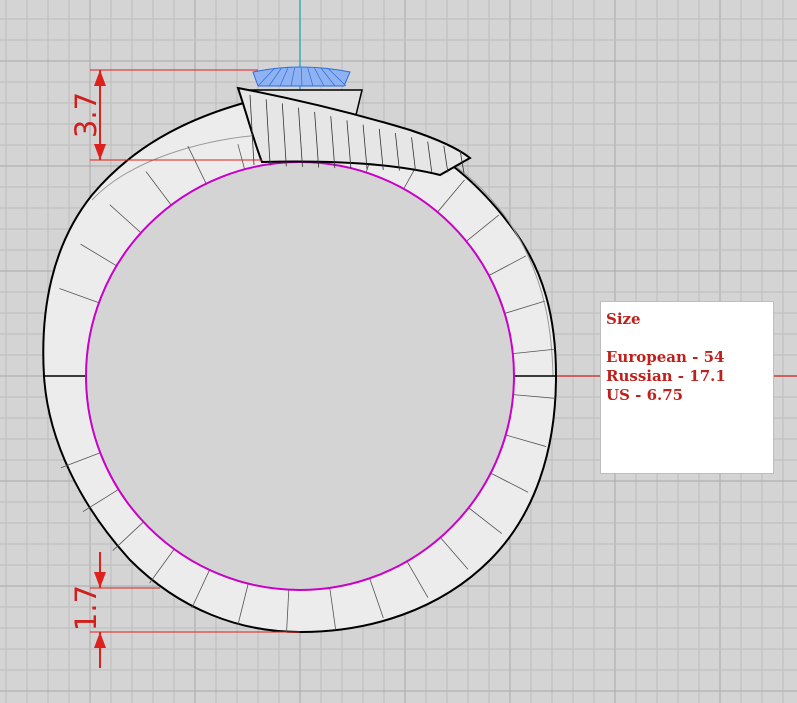  Describe the element at coordinates (666, 376) in the screenshot. I see `size-russian: Russian - 17.1` at that location.